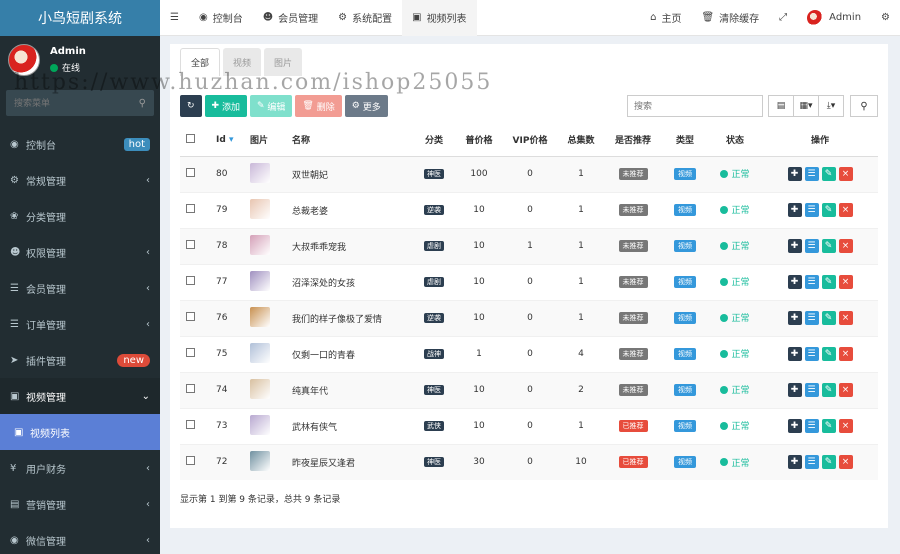  What do you see at coordinates (529, 173) in the screenshot?
I see `table-row: 80 双世朝妃 神医 100 0 1 未推荐 视频 正常 ✚ ☰ ✎ ×` at bounding box center [529, 173].